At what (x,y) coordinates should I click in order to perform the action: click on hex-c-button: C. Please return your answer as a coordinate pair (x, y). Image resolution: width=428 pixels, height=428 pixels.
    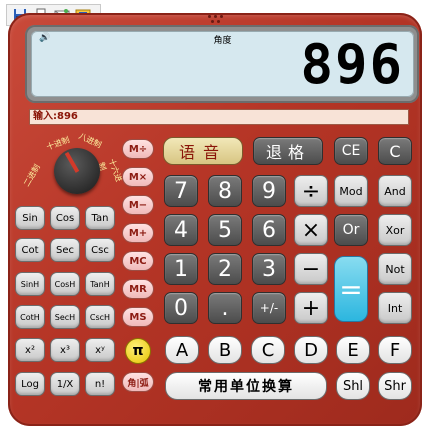
    Looking at the image, I should click on (268, 350).